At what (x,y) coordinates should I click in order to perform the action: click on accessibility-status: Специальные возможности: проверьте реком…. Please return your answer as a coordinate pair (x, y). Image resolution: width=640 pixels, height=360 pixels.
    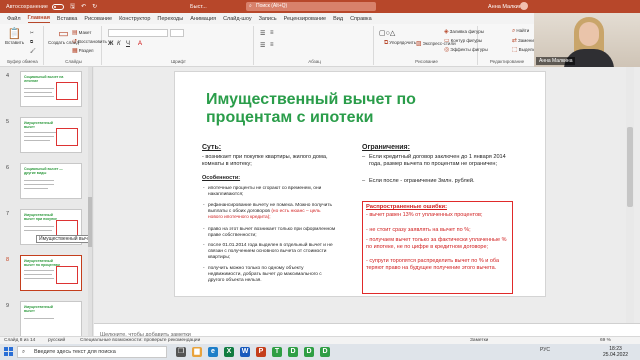
    Looking at the image, I should click on (140, 340).